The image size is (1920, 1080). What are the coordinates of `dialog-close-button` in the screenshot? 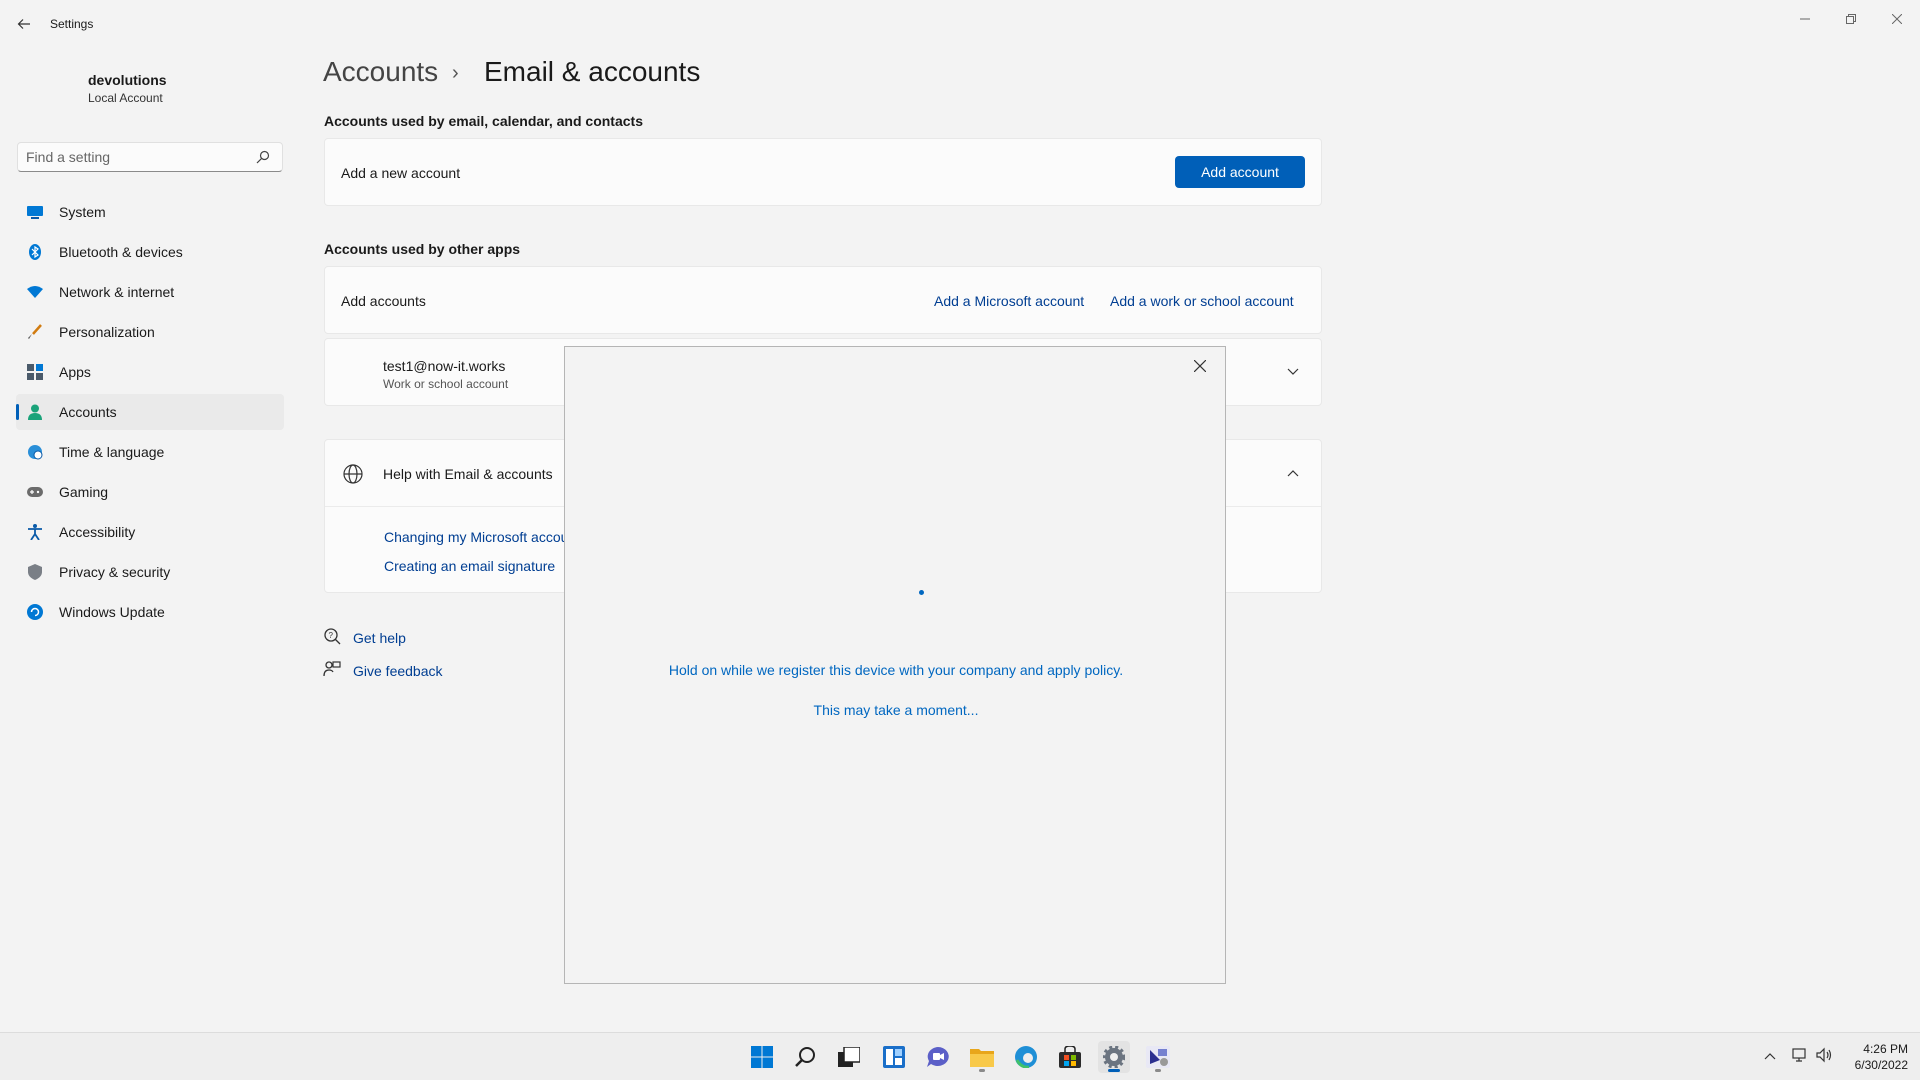 It's located at (1200, 366).